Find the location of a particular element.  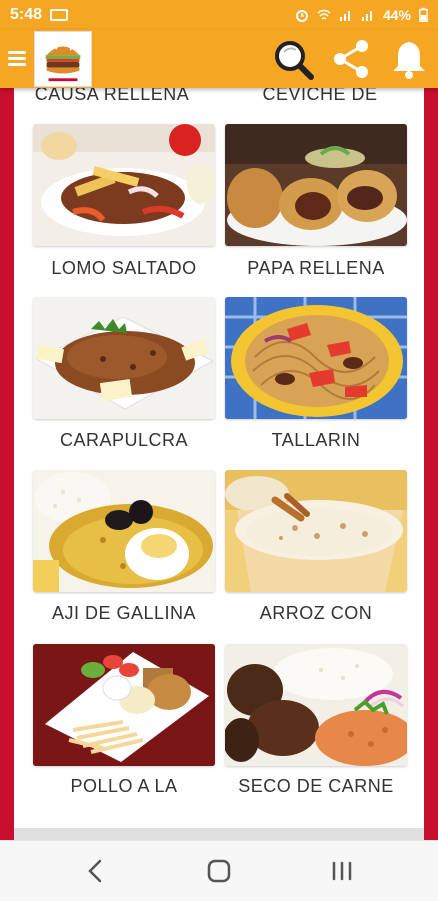

left-red-border is located at coordinates (7, 464).